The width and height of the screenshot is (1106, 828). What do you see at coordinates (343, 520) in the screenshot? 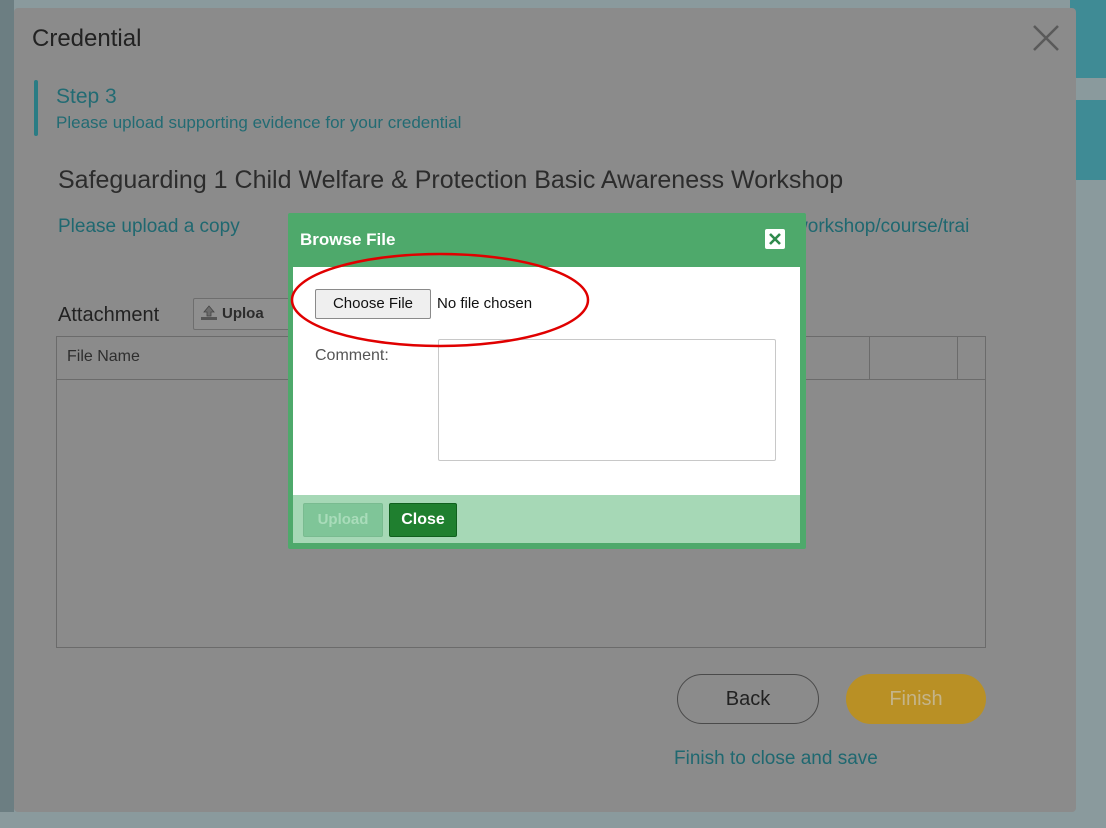
I see `upload-button: Upload` at bounding box center [343, 520].